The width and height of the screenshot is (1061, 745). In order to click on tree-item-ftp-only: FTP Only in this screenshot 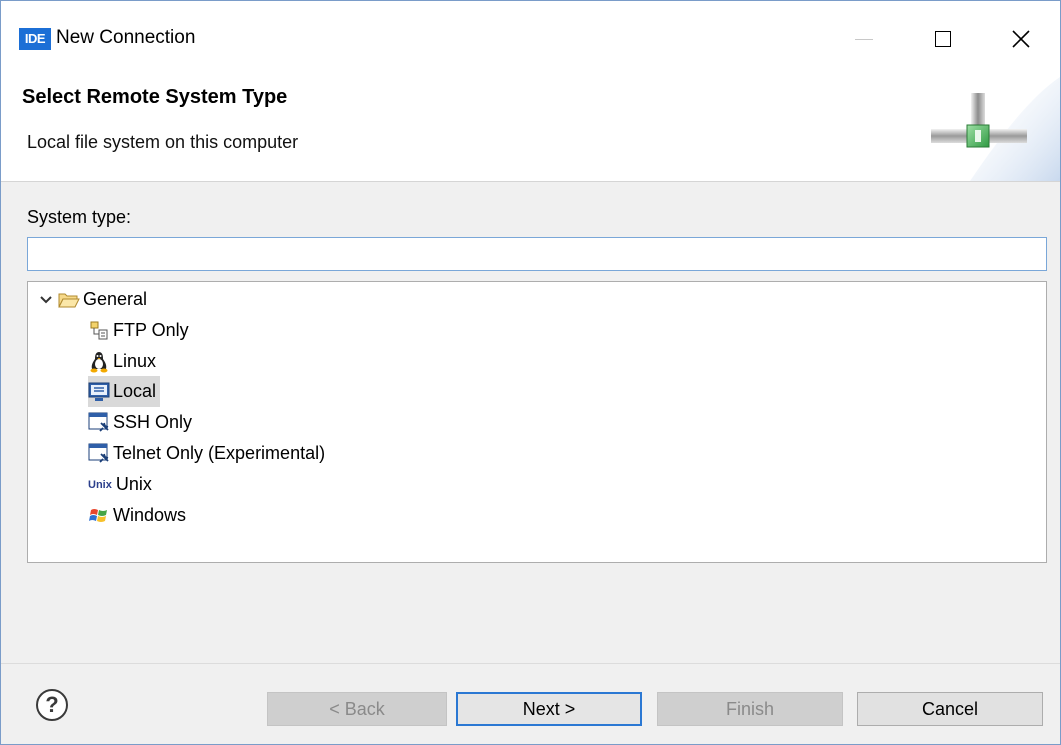, I will do `click(138, 330)`.